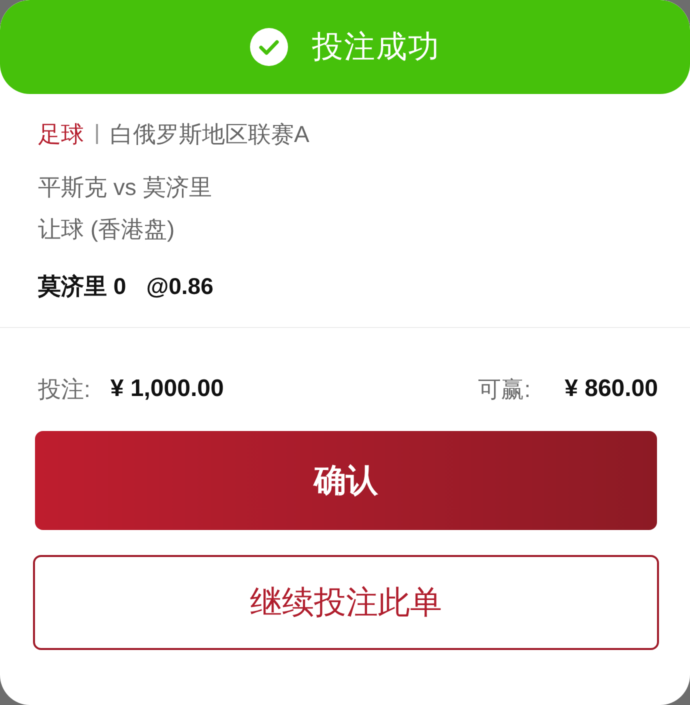 This screenshot has width=690, height=705. What do you see at coordinates (64, 389) in the screenshot?
I see `summary-label: 投注:` at bounding box center [64, 389].